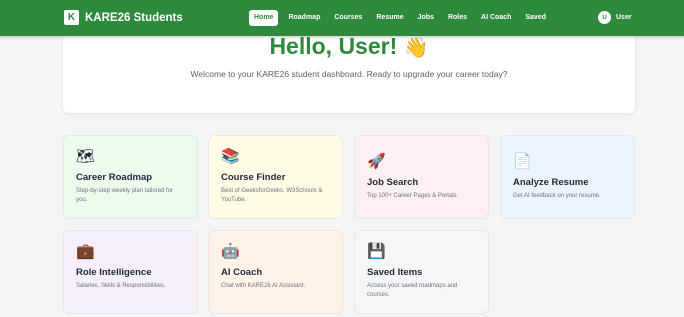 The image size is (684, 317). Describe the element at coordinates (557, 196) in the screenshot. I see `card-description: Get AI feedback on your resume.` at that location.